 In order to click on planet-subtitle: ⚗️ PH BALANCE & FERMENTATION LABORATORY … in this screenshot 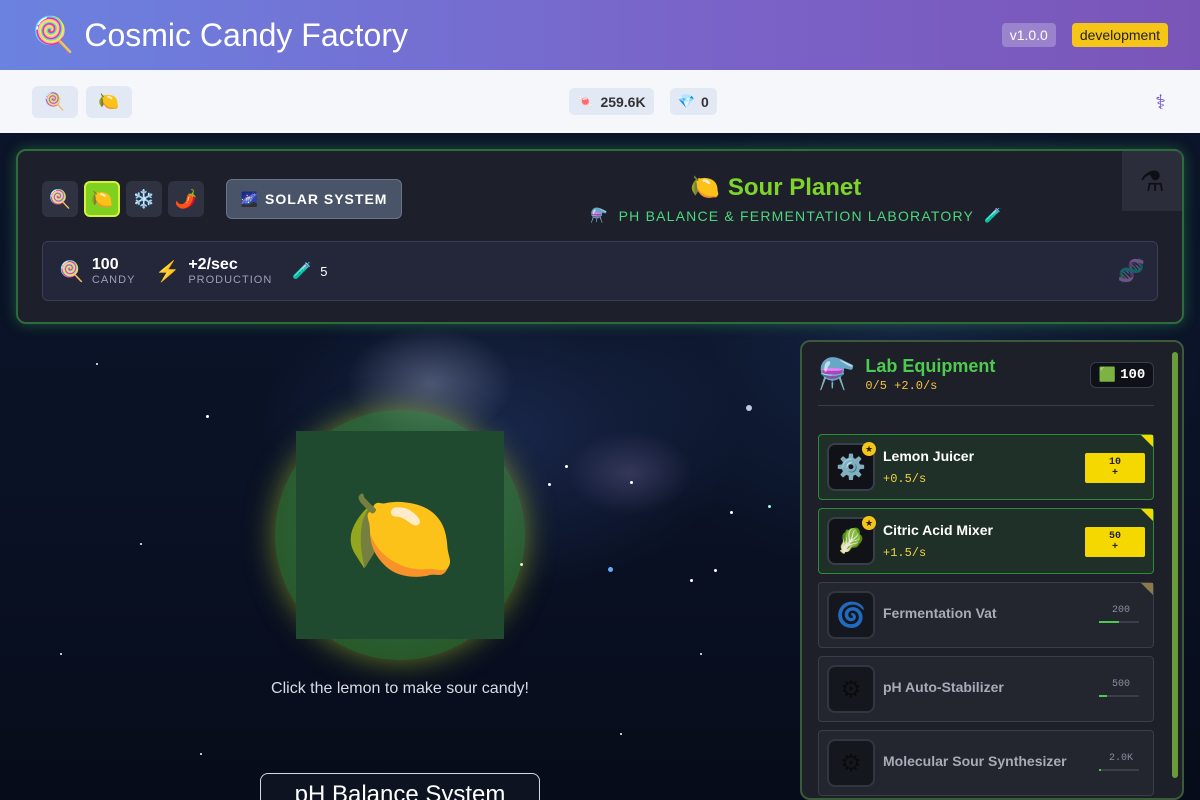, I will do `click(796, 215)`.